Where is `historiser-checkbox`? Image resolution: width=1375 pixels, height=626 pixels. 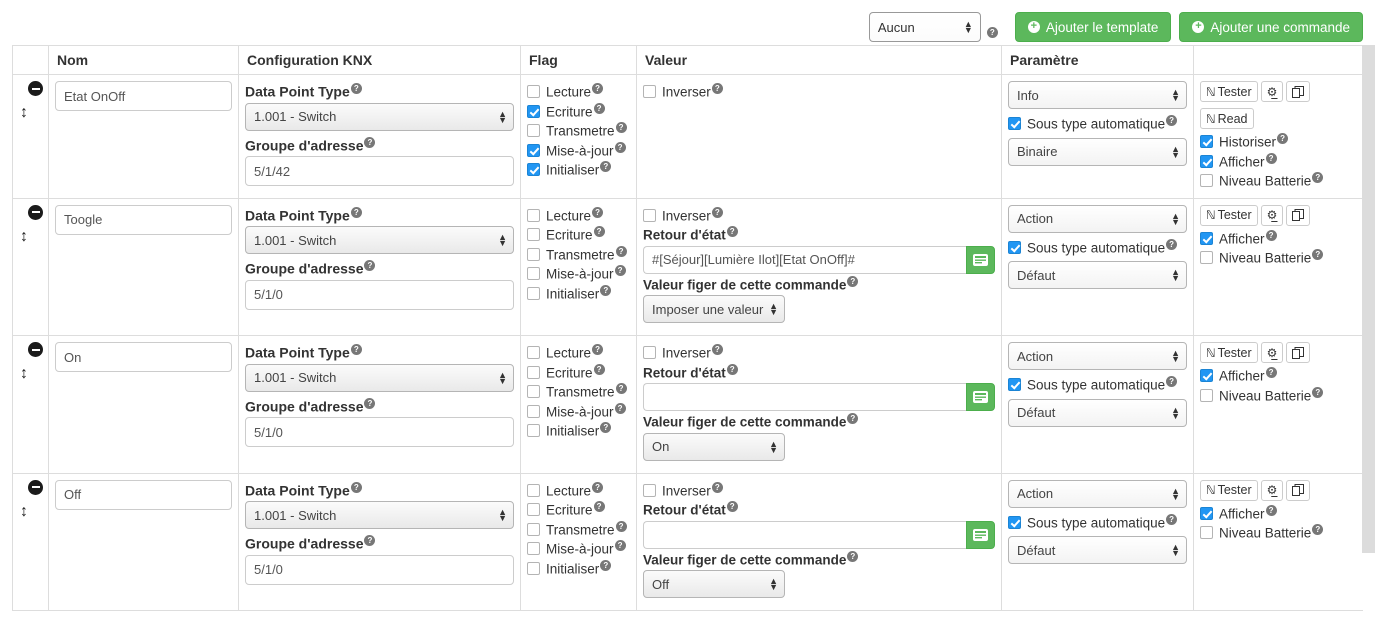 historiser-checkbox is located at coordinates (1206, 141).